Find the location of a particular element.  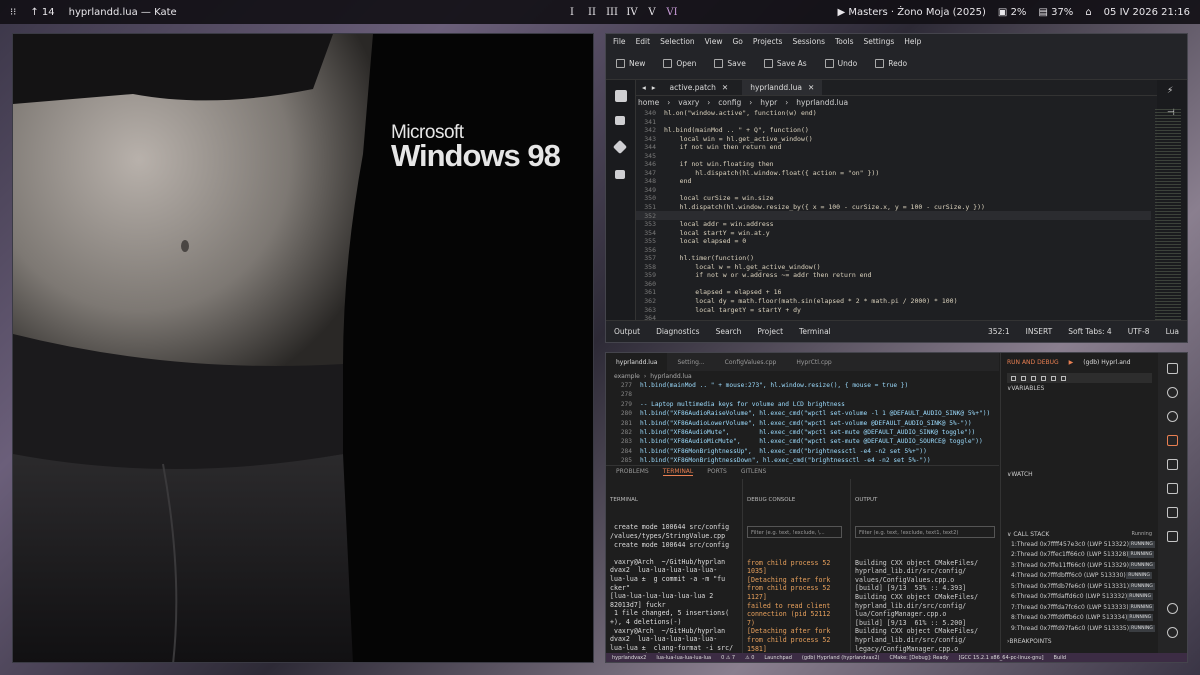

panel-tab-problems: PROBLEMS is located at coordinates (632, 471).